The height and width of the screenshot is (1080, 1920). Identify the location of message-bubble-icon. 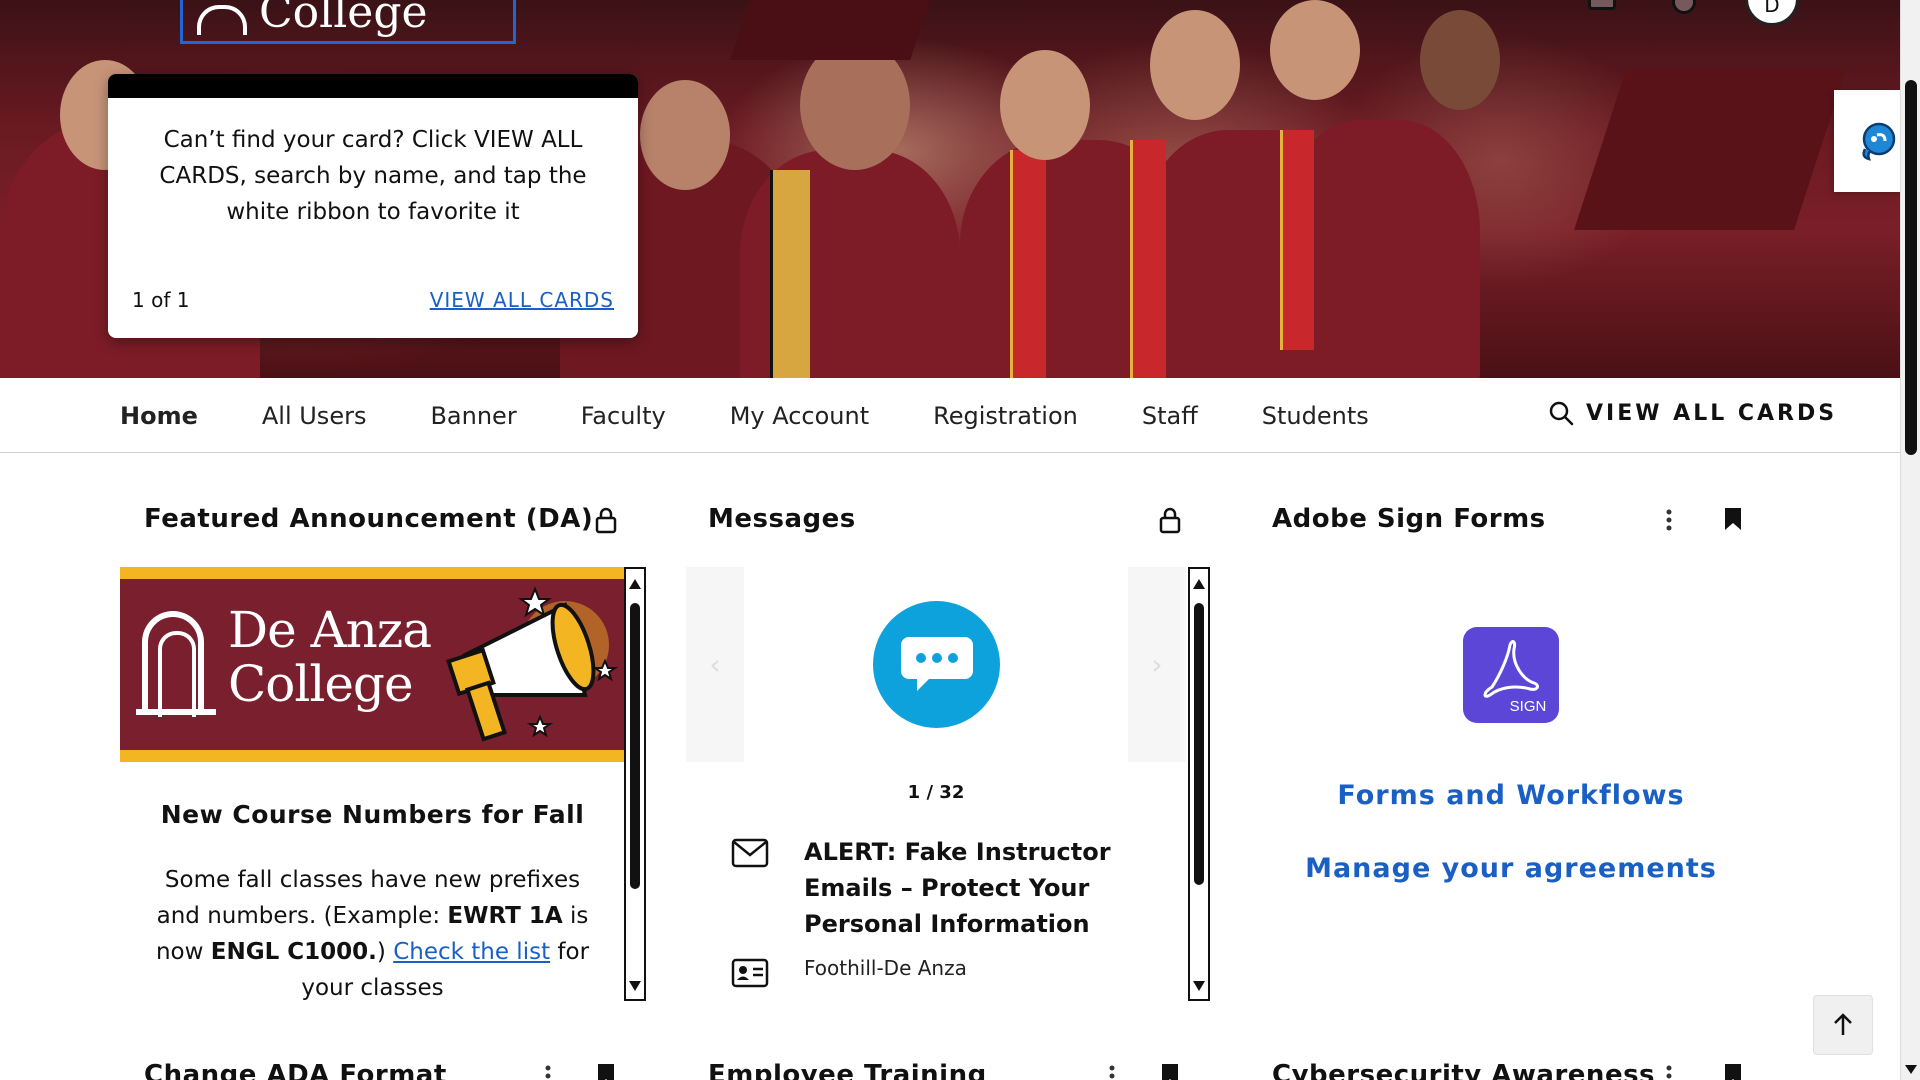
(936, 664).